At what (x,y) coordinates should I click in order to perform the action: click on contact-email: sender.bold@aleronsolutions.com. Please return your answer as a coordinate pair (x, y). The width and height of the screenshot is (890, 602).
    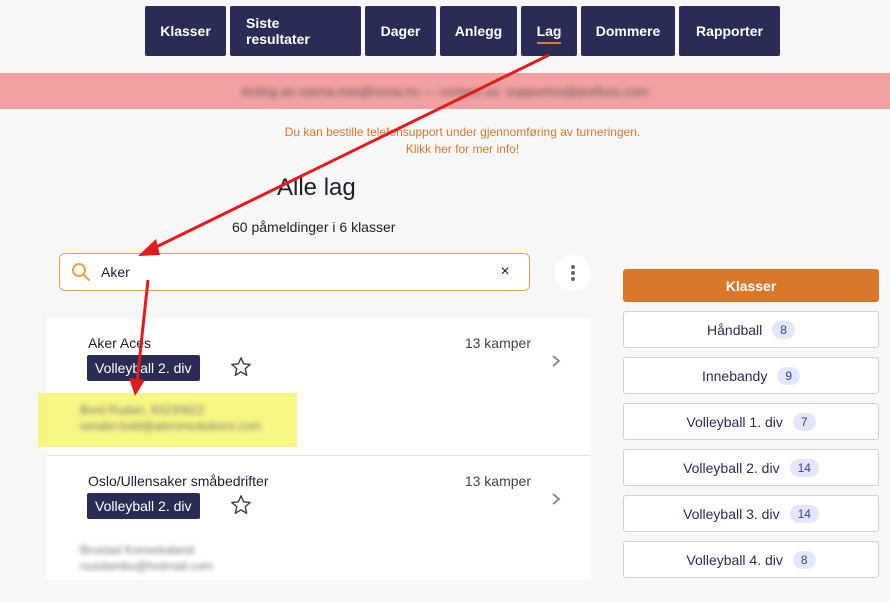
    Looking at the image, I should click on (170, 426).